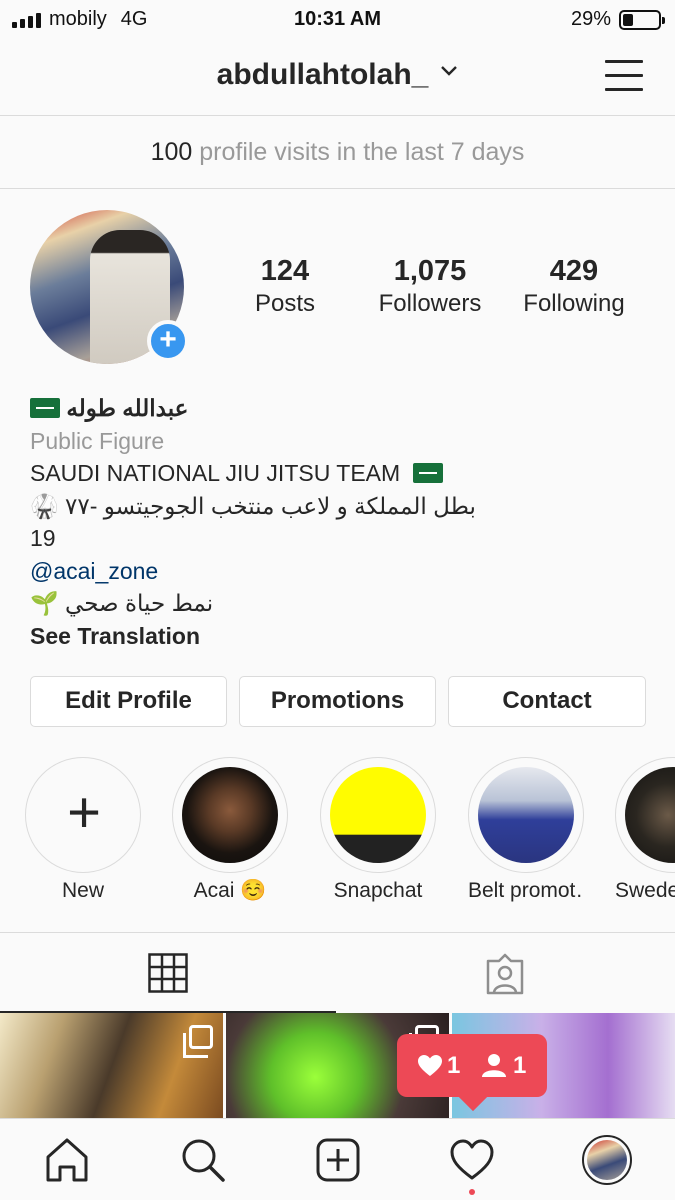 Image resolution: width=675 pixels, height=1200 pixels. Describe the element at coordinates (362, 152) in the screenshot. I see `visits-text: profile visits in the last 7 days` at that location.